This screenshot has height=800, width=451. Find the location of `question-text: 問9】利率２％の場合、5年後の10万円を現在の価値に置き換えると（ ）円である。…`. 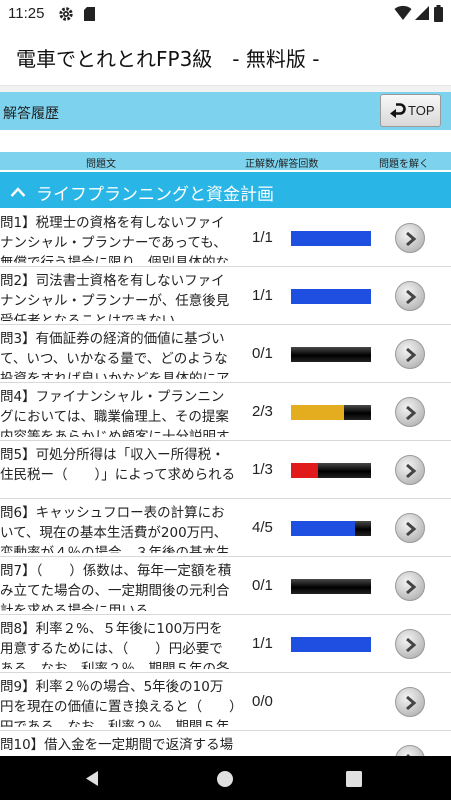

question-text: 問9】利率２％の場合、5年後の10万円を現在の価値に置き換えると（ ）円である。… is located at coordinates (118, 703).